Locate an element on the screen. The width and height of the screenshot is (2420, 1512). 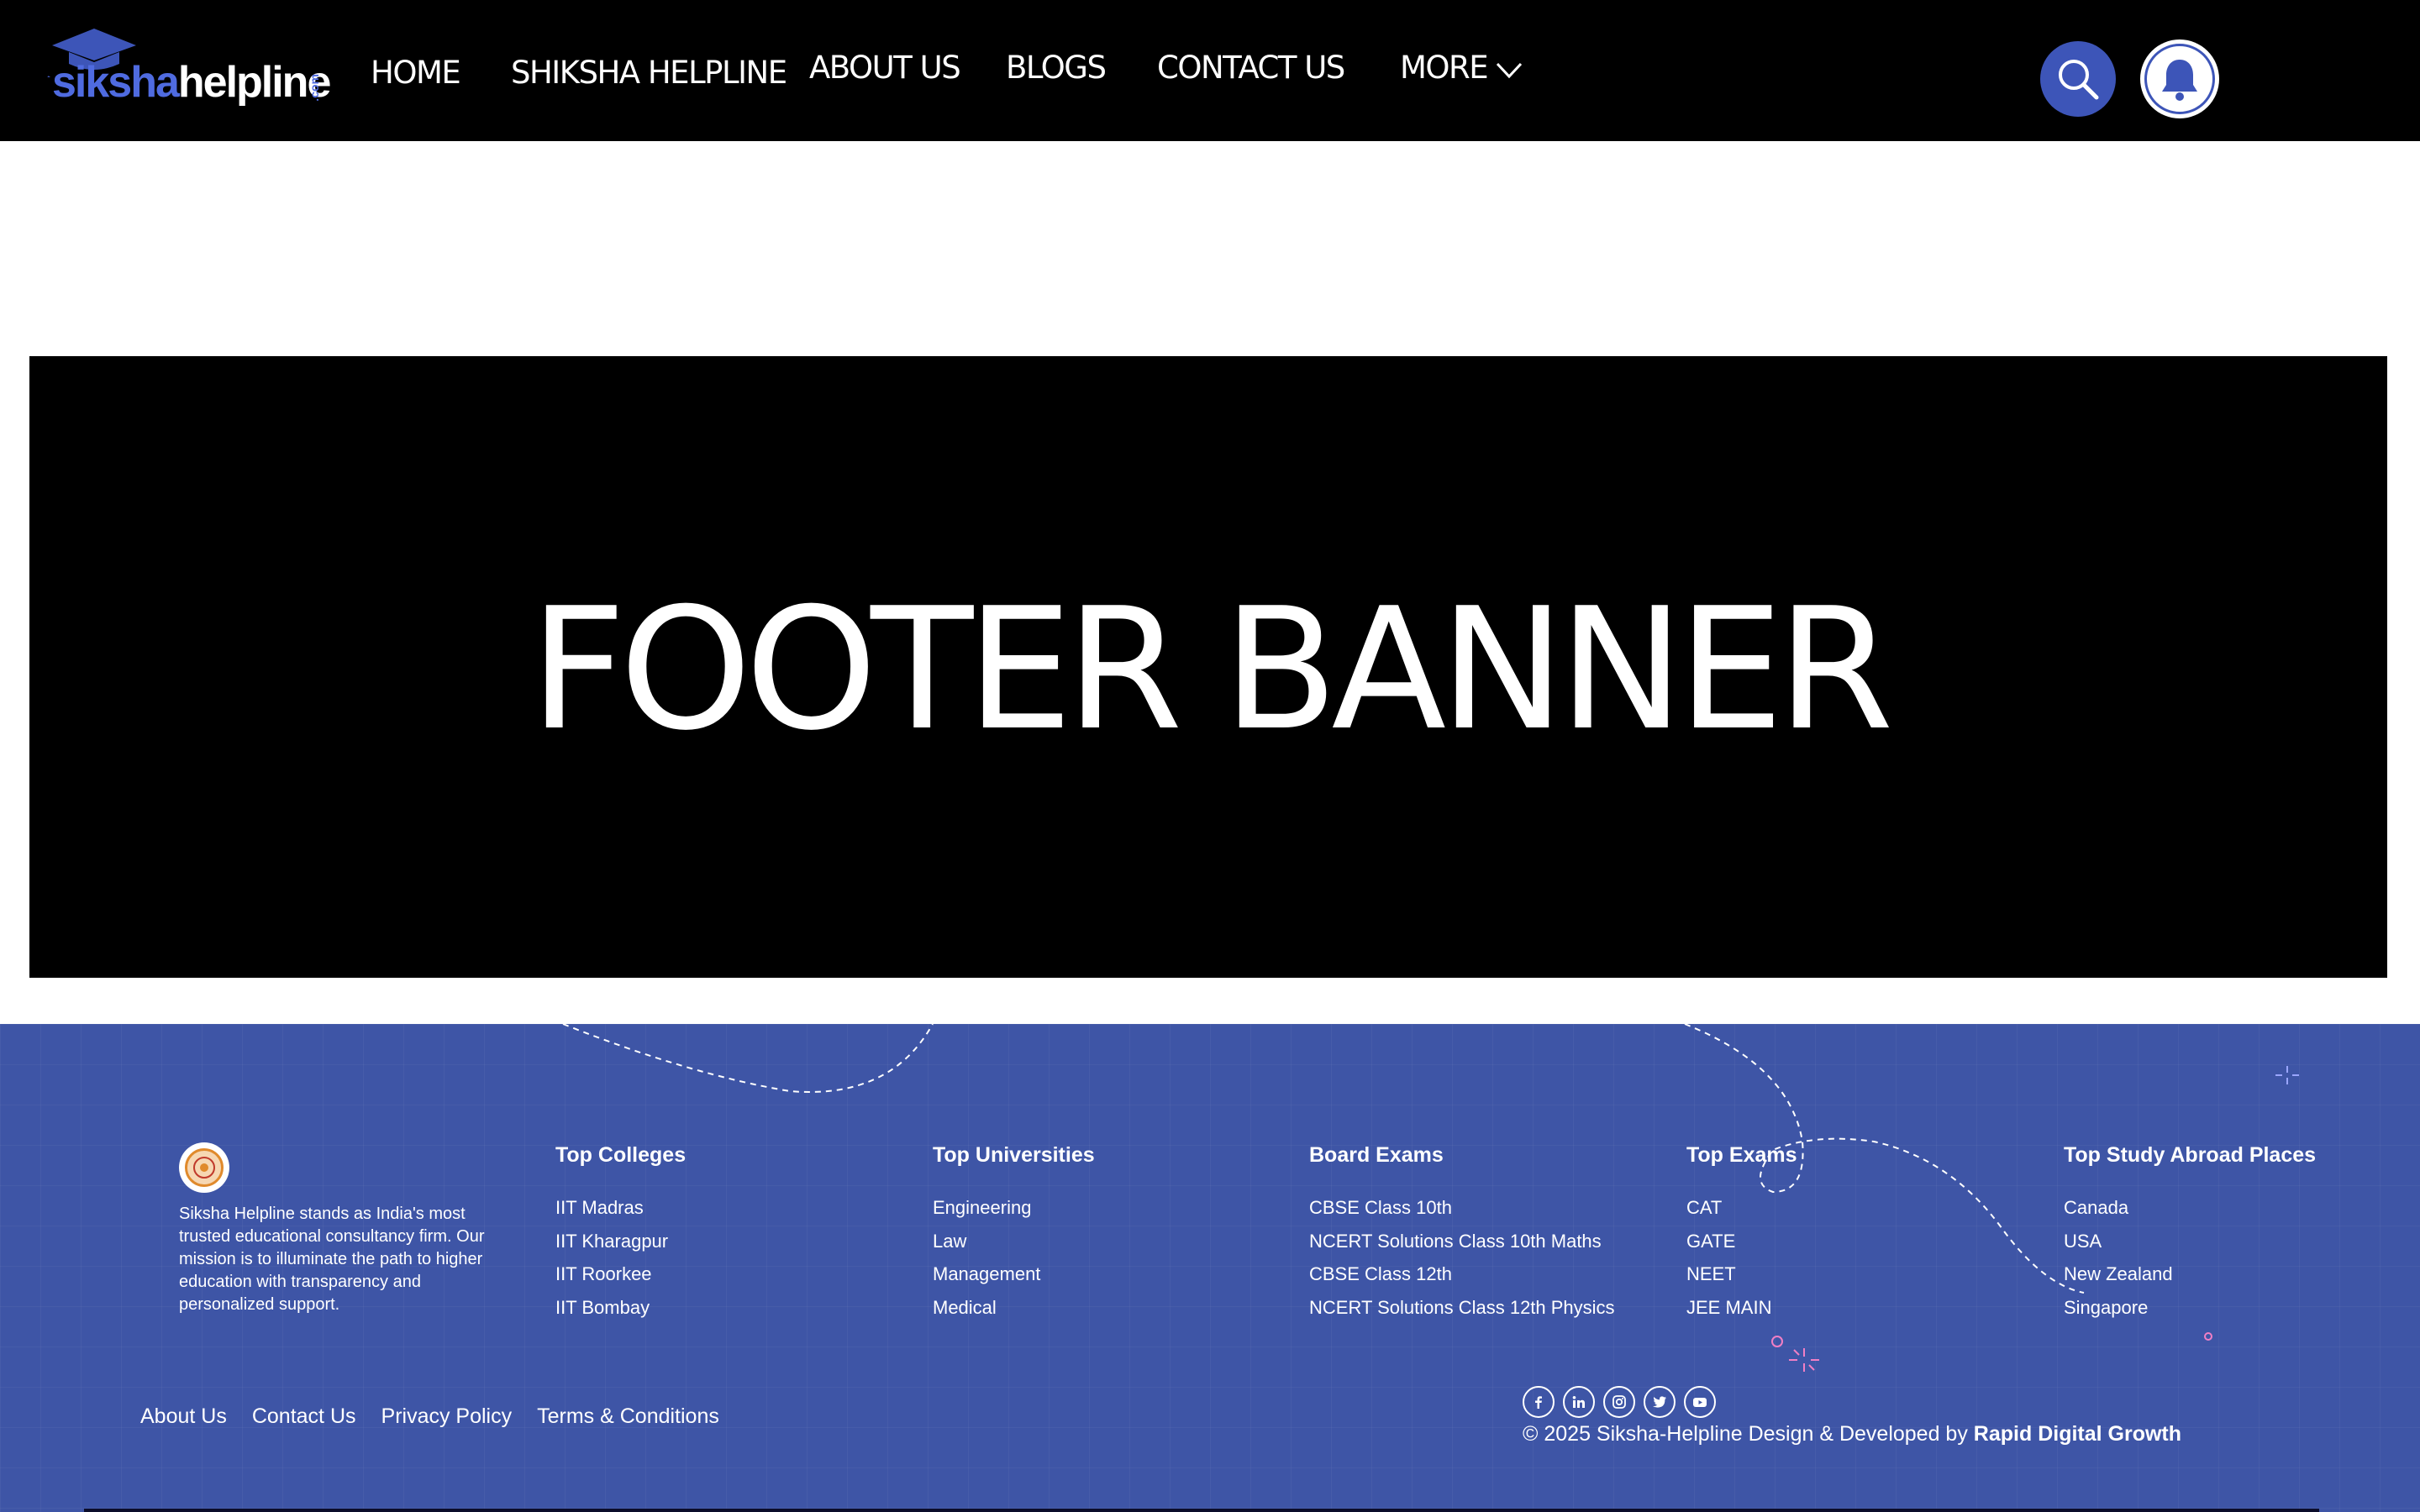
search-button is located at coordinates (2078, 79).